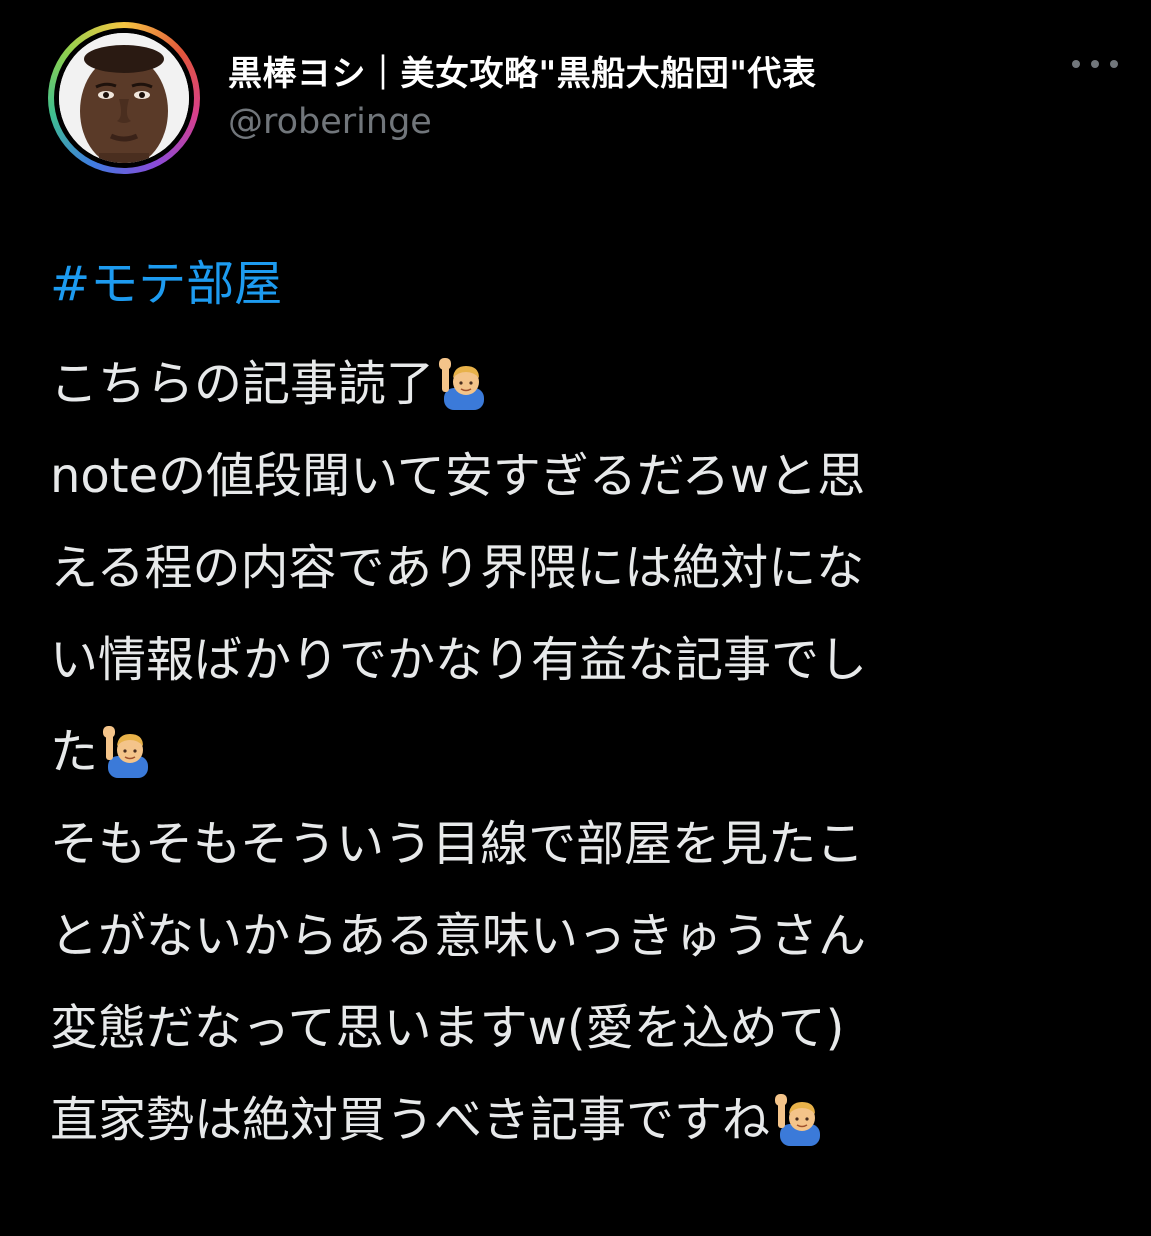  I want to click on tweet-line: える程の内容であり界隈には絶対にな, so click(457, 568).